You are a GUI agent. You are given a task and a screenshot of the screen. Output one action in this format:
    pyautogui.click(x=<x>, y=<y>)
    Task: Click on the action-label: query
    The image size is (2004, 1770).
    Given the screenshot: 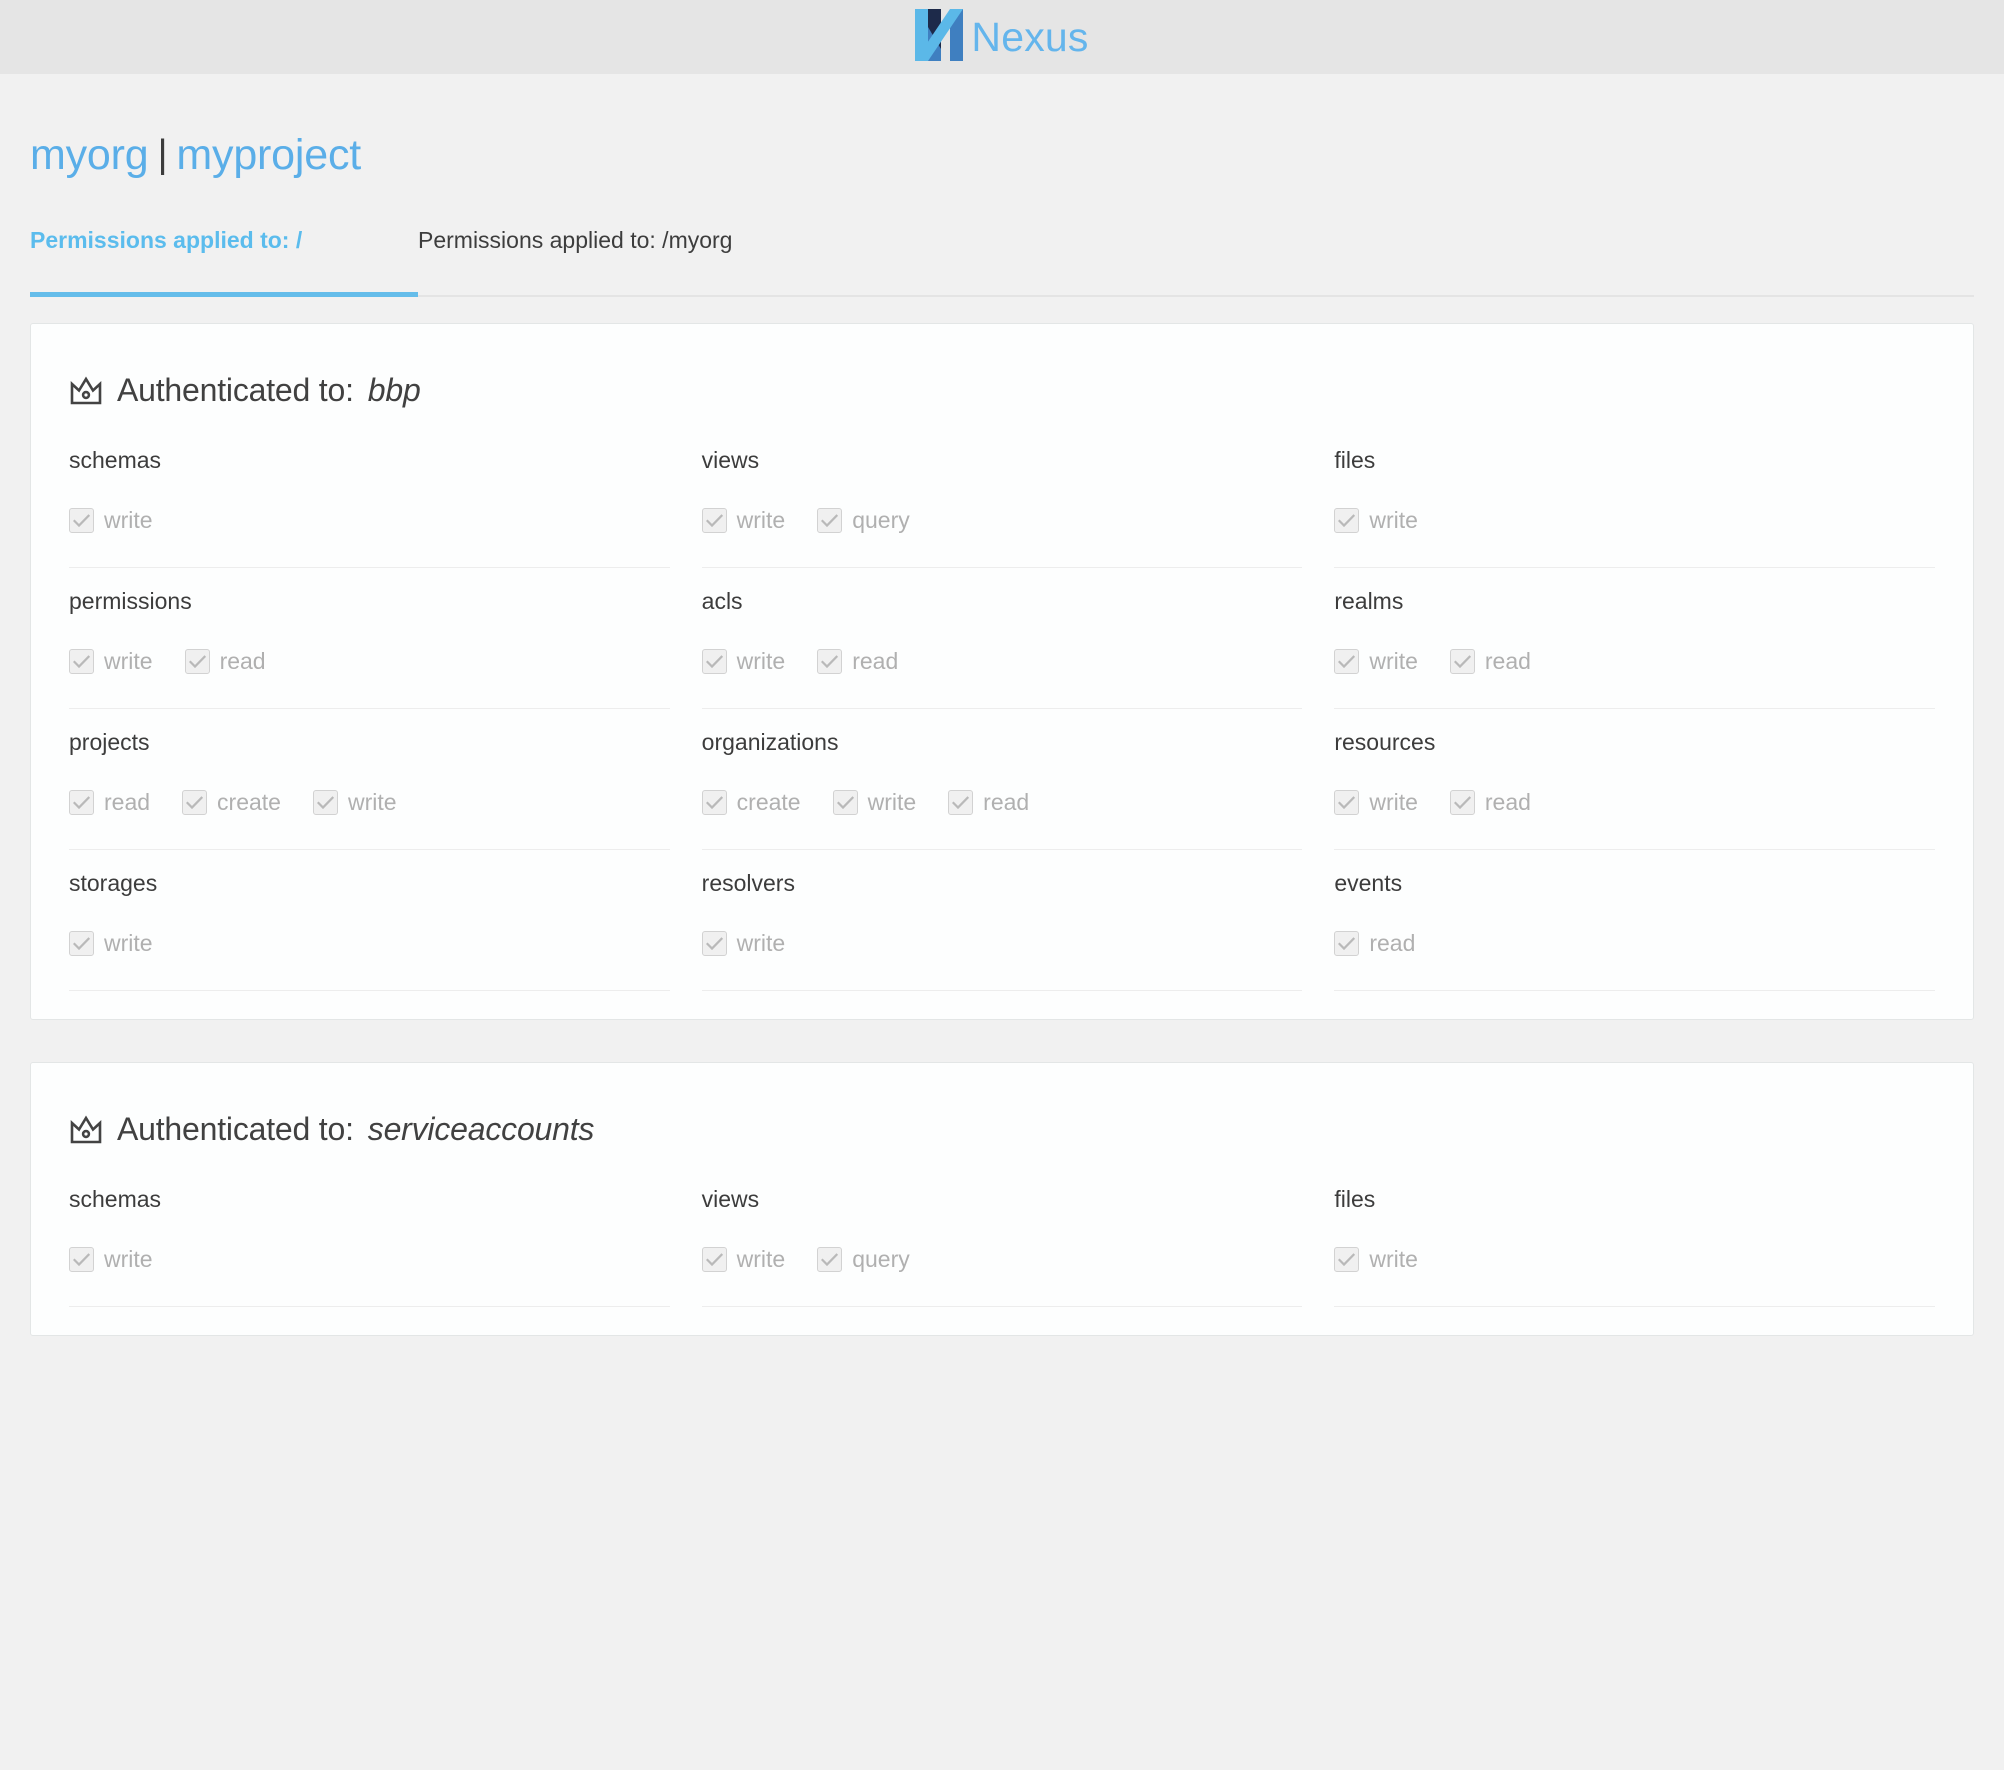 What is the action you would take?
    pyautogui.click(x=881, y=1259)
    